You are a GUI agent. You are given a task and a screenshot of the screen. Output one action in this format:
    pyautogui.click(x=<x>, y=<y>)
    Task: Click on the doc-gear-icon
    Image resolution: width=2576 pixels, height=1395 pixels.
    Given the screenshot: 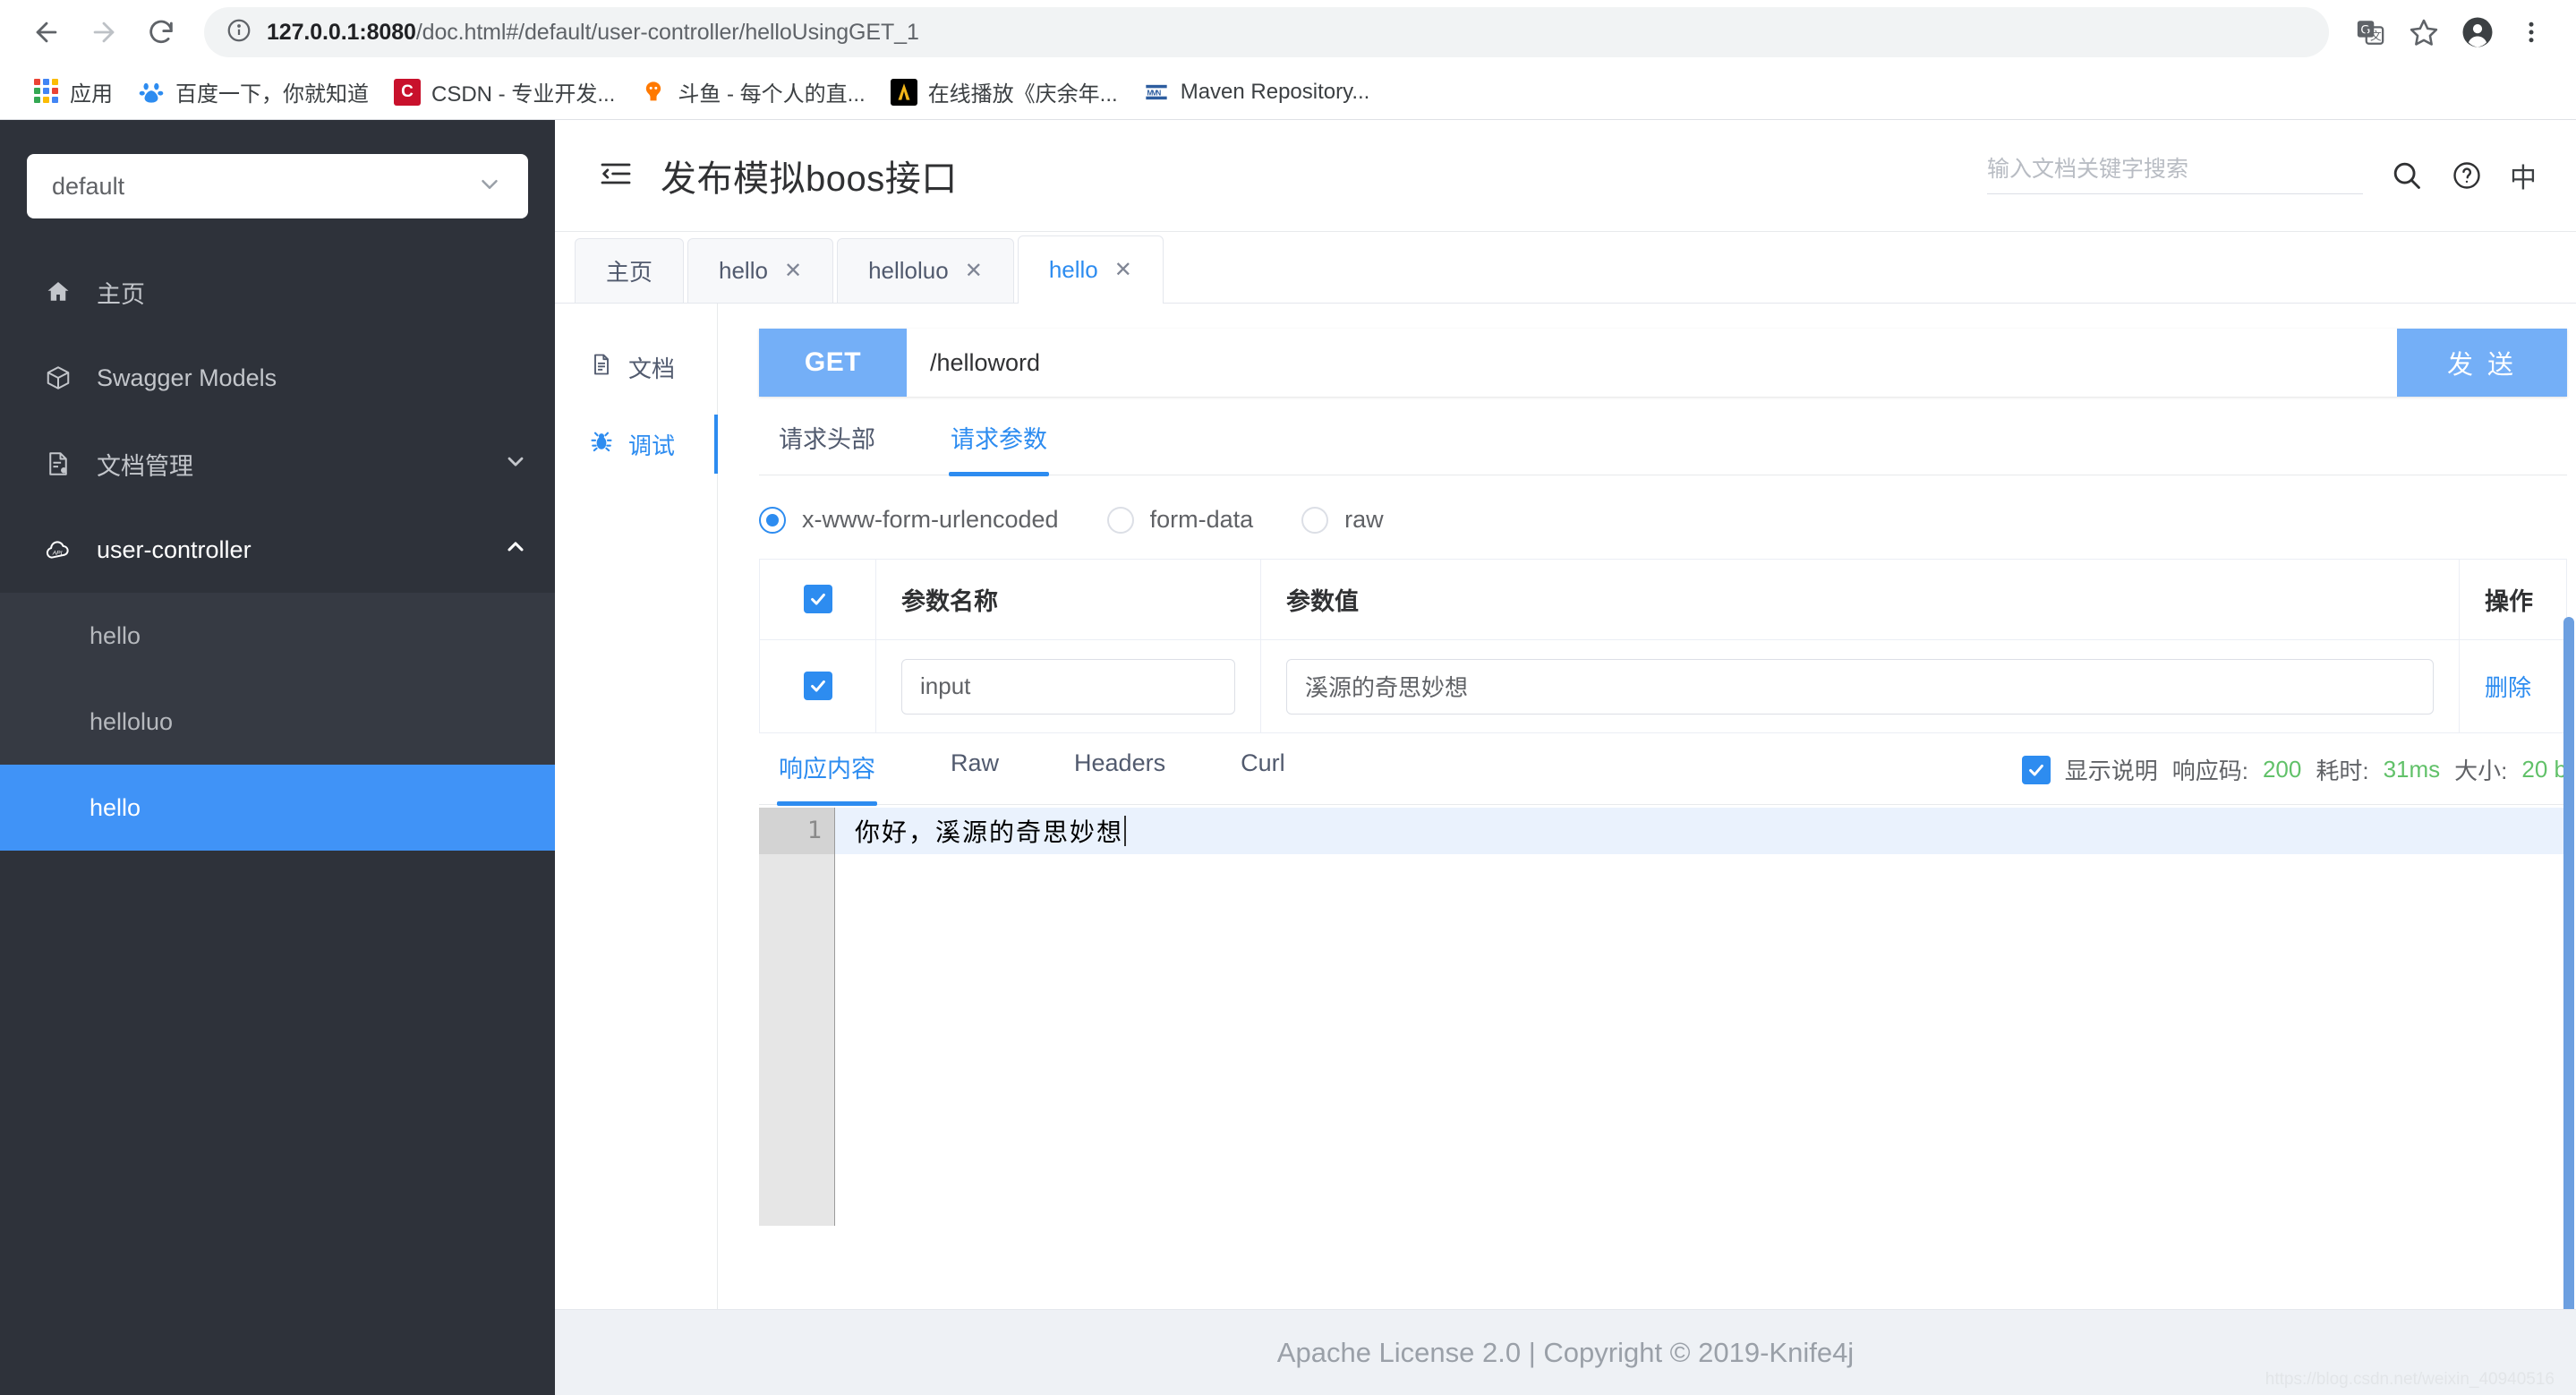 What is the action you would take?
    pyautogui.click(x=58, y=463)
    